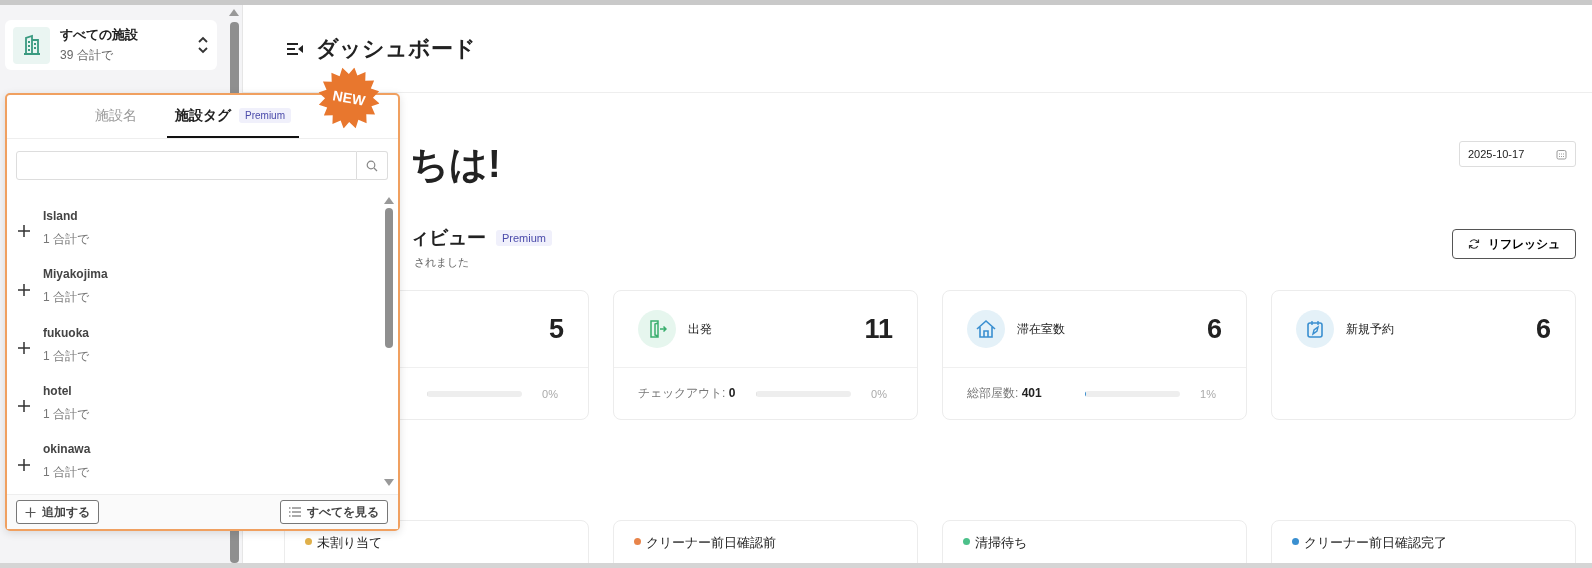 Image resolution: width=1592 pixels, height=568 pixels. I want to click on section-title: ィビュー, so click(448, 238).